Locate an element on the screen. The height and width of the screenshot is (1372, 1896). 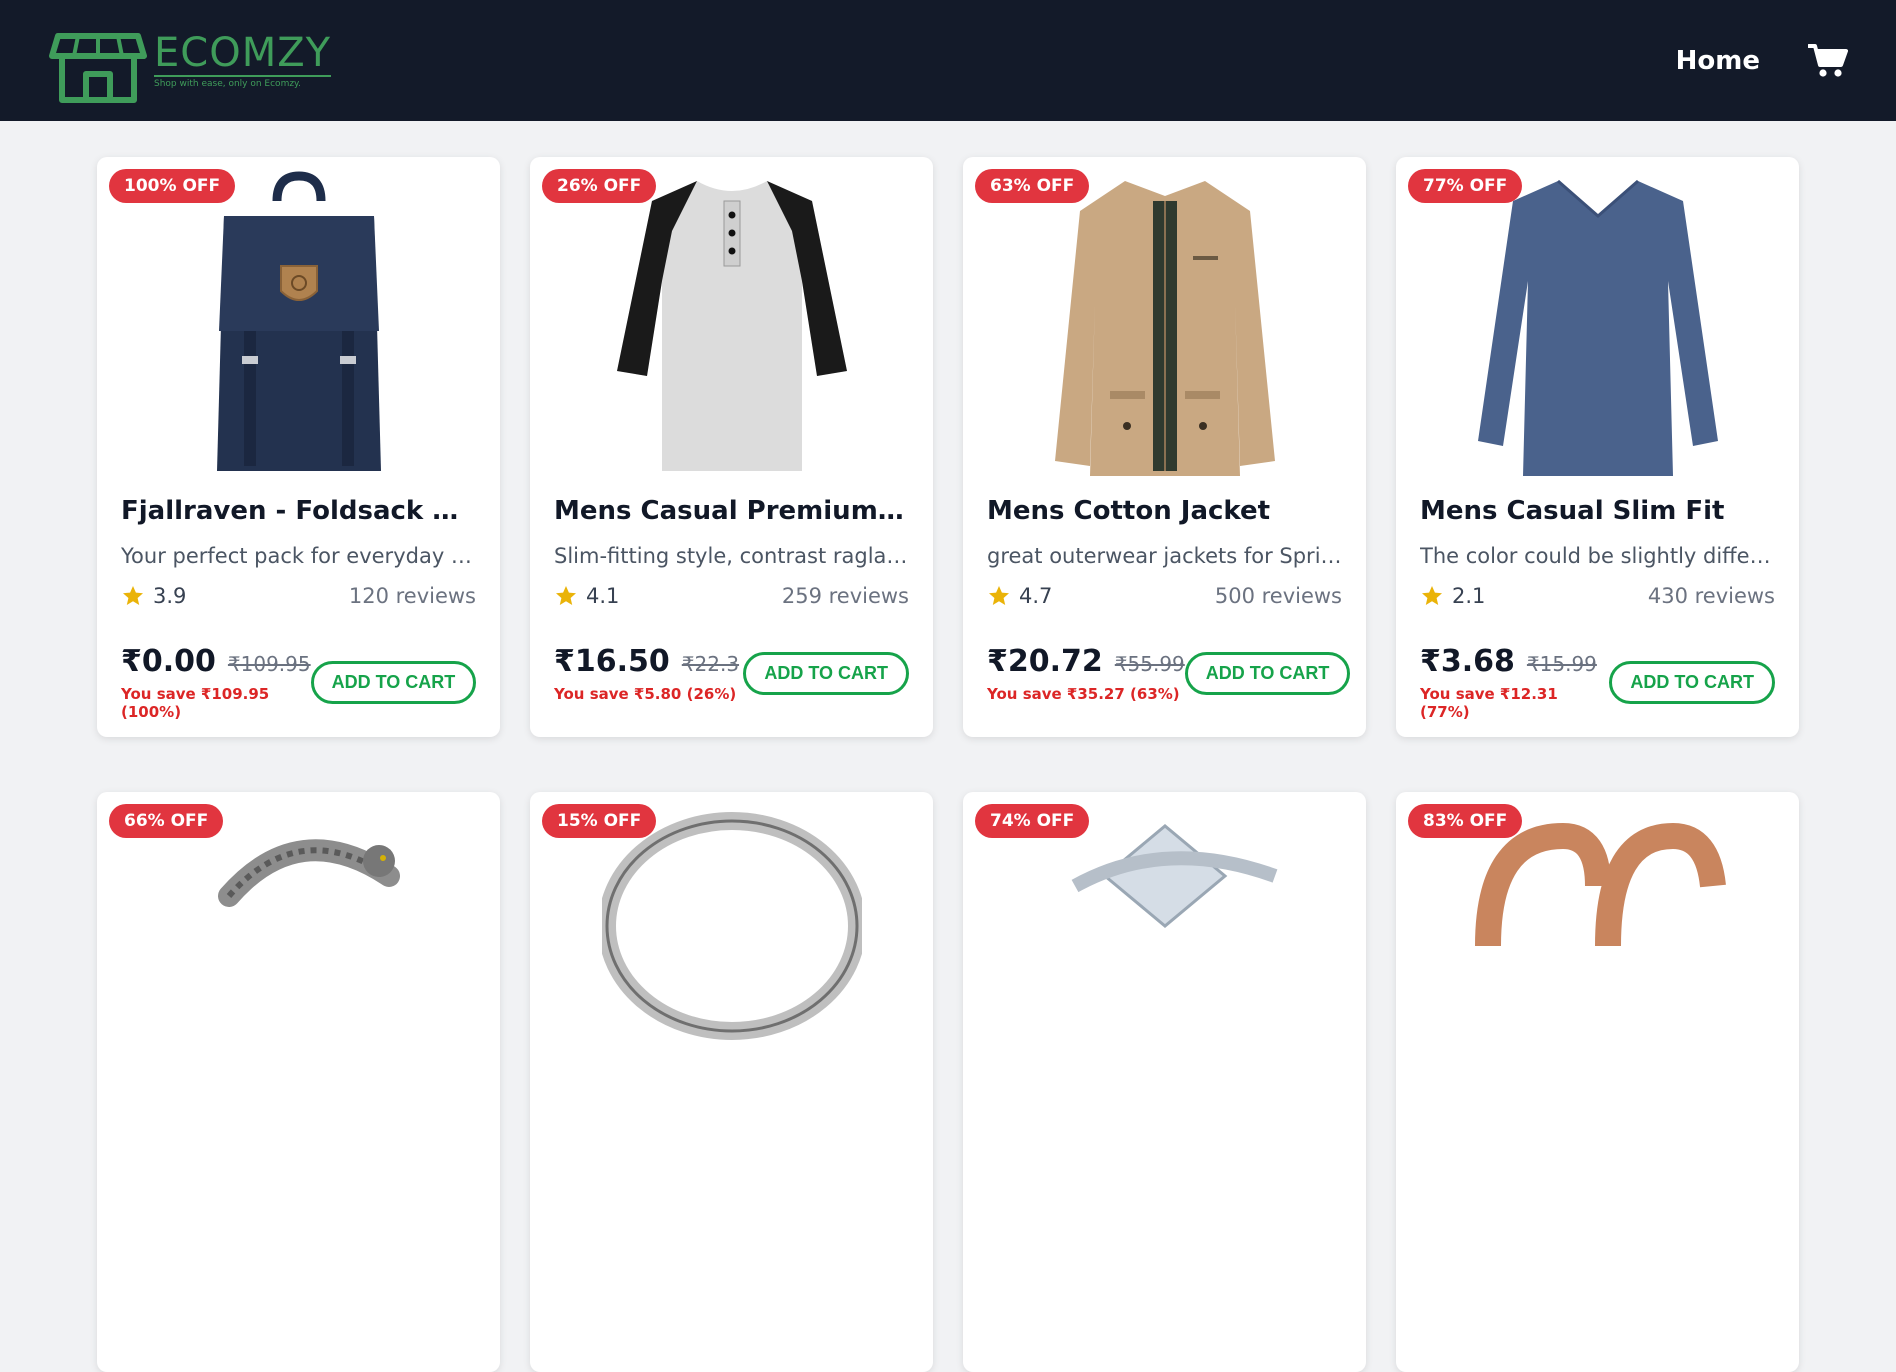
rating-value: 3.9 is located at coordinates (170, 596).